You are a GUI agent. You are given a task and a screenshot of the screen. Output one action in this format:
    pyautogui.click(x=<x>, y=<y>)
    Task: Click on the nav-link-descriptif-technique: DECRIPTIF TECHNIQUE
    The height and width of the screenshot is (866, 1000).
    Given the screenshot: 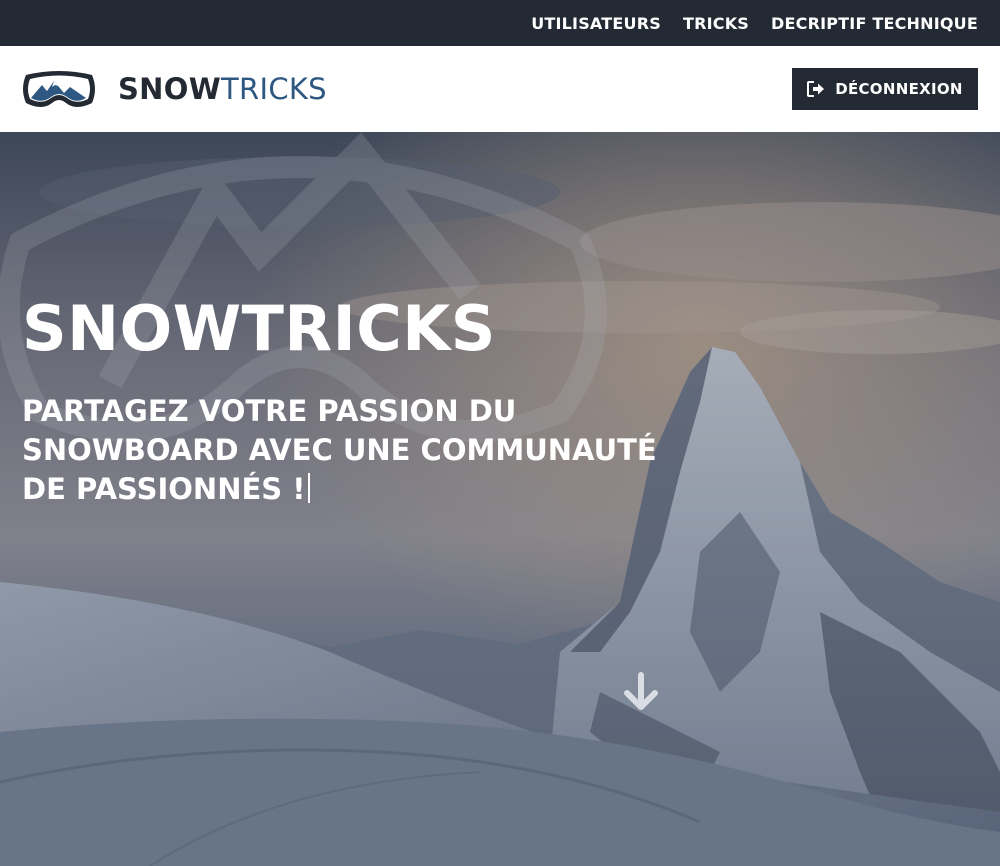 What is the action you would take?
    pyautogui.click(x=874, y=23)
    